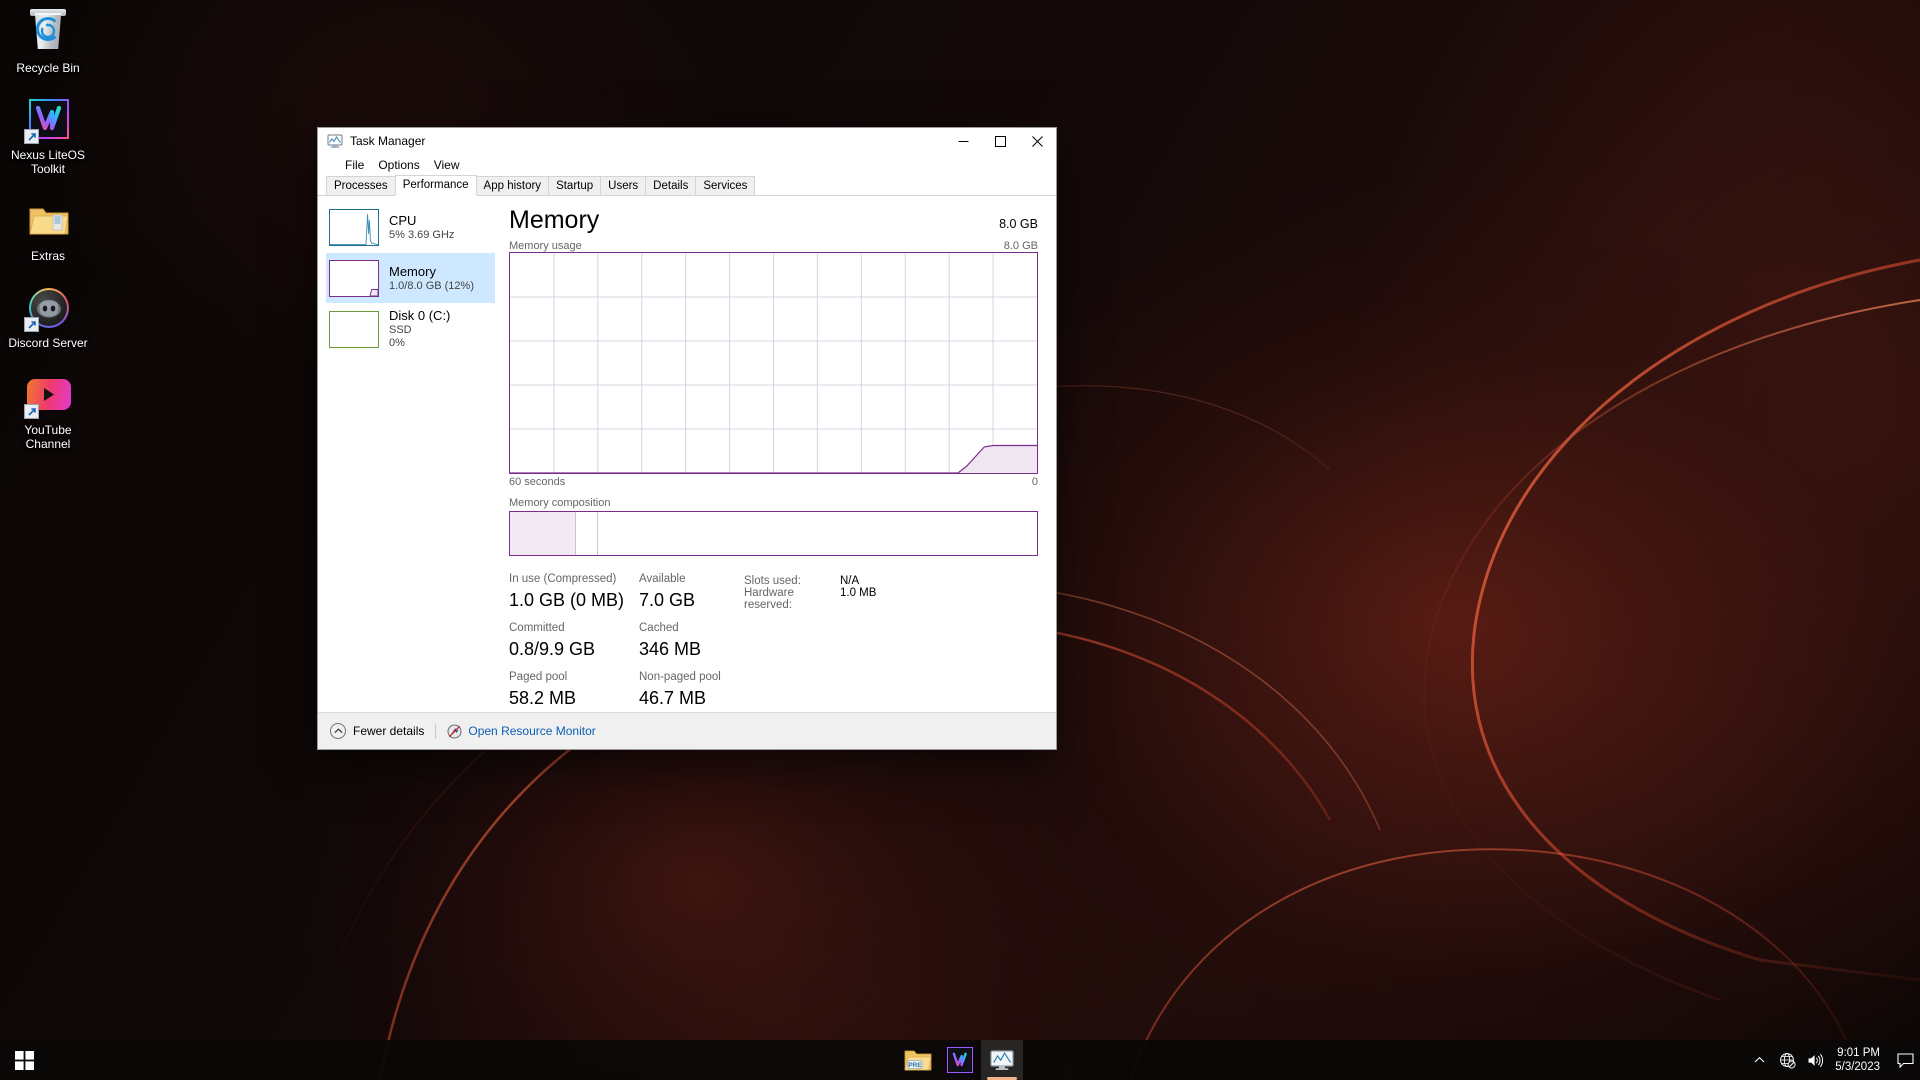 This screenshot has width=1920, height=1080. Describe the element at coordinates (532, 731) in the screenshot. I see `resource-monitor-label: Open Resource Monitor` at that location.